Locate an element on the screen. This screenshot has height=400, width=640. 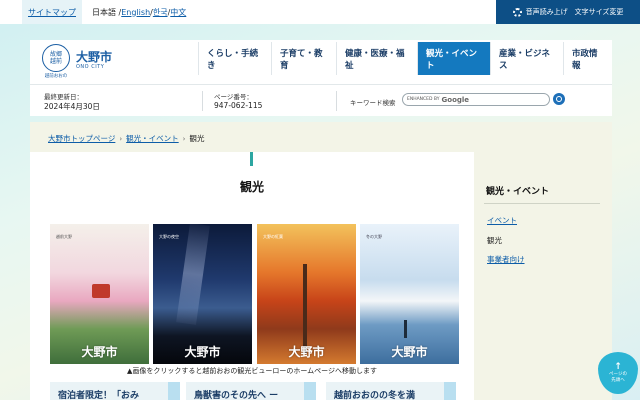
arrow-up-icon: ↑ is located at coordinates (618, 367).